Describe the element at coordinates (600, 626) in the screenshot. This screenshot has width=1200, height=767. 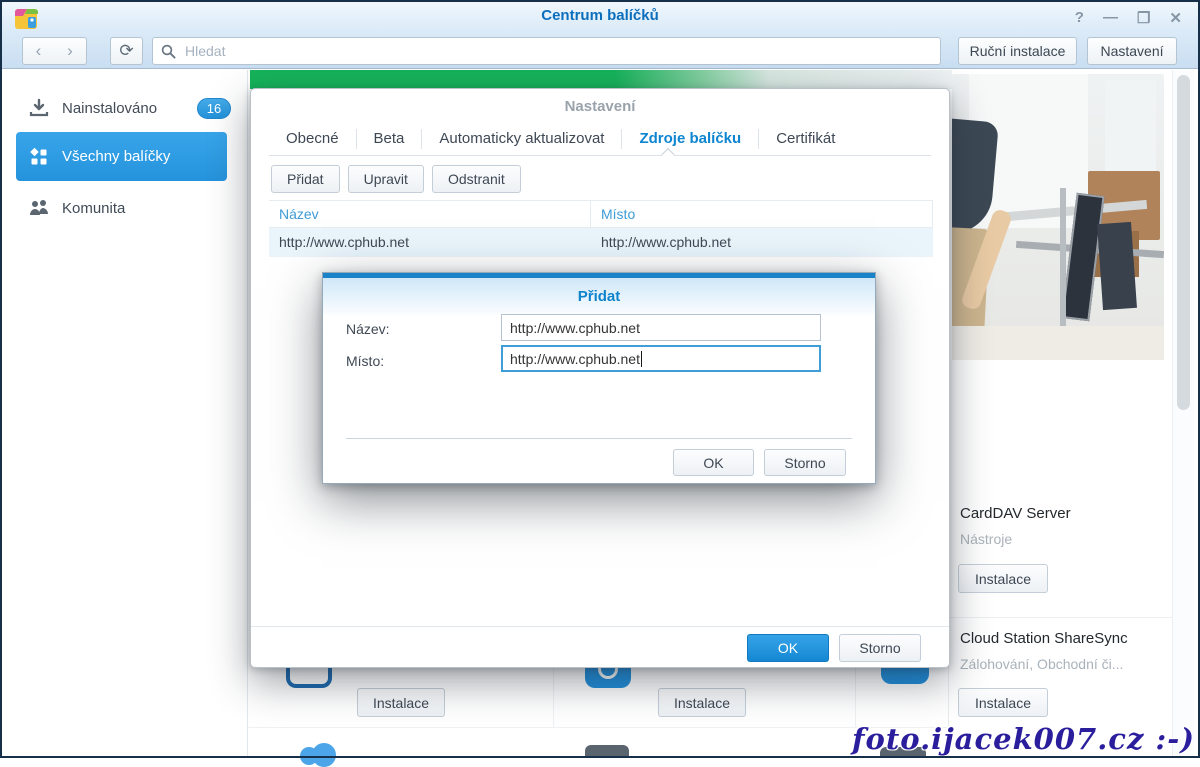
I see `footer-divider` at that location.